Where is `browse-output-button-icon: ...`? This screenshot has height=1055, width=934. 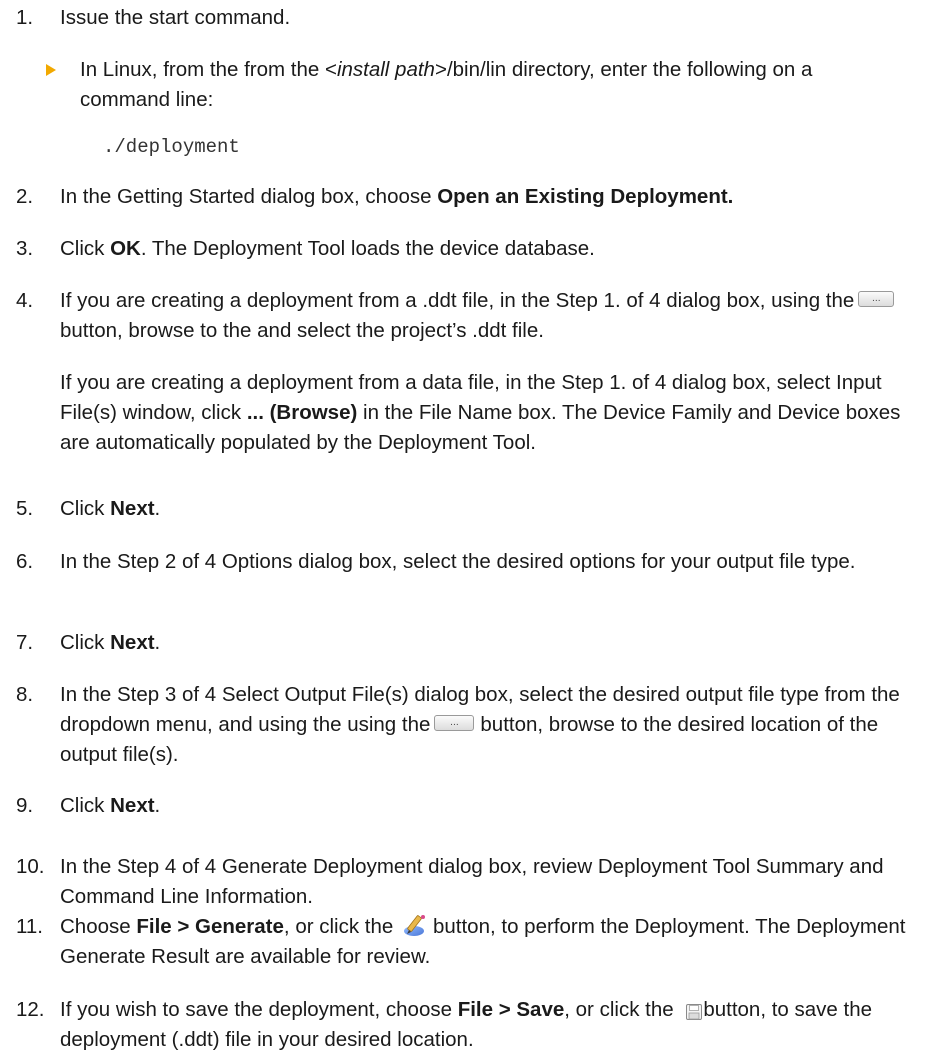 browse-output-button-icon: ... is located at coordinates (454, 722).